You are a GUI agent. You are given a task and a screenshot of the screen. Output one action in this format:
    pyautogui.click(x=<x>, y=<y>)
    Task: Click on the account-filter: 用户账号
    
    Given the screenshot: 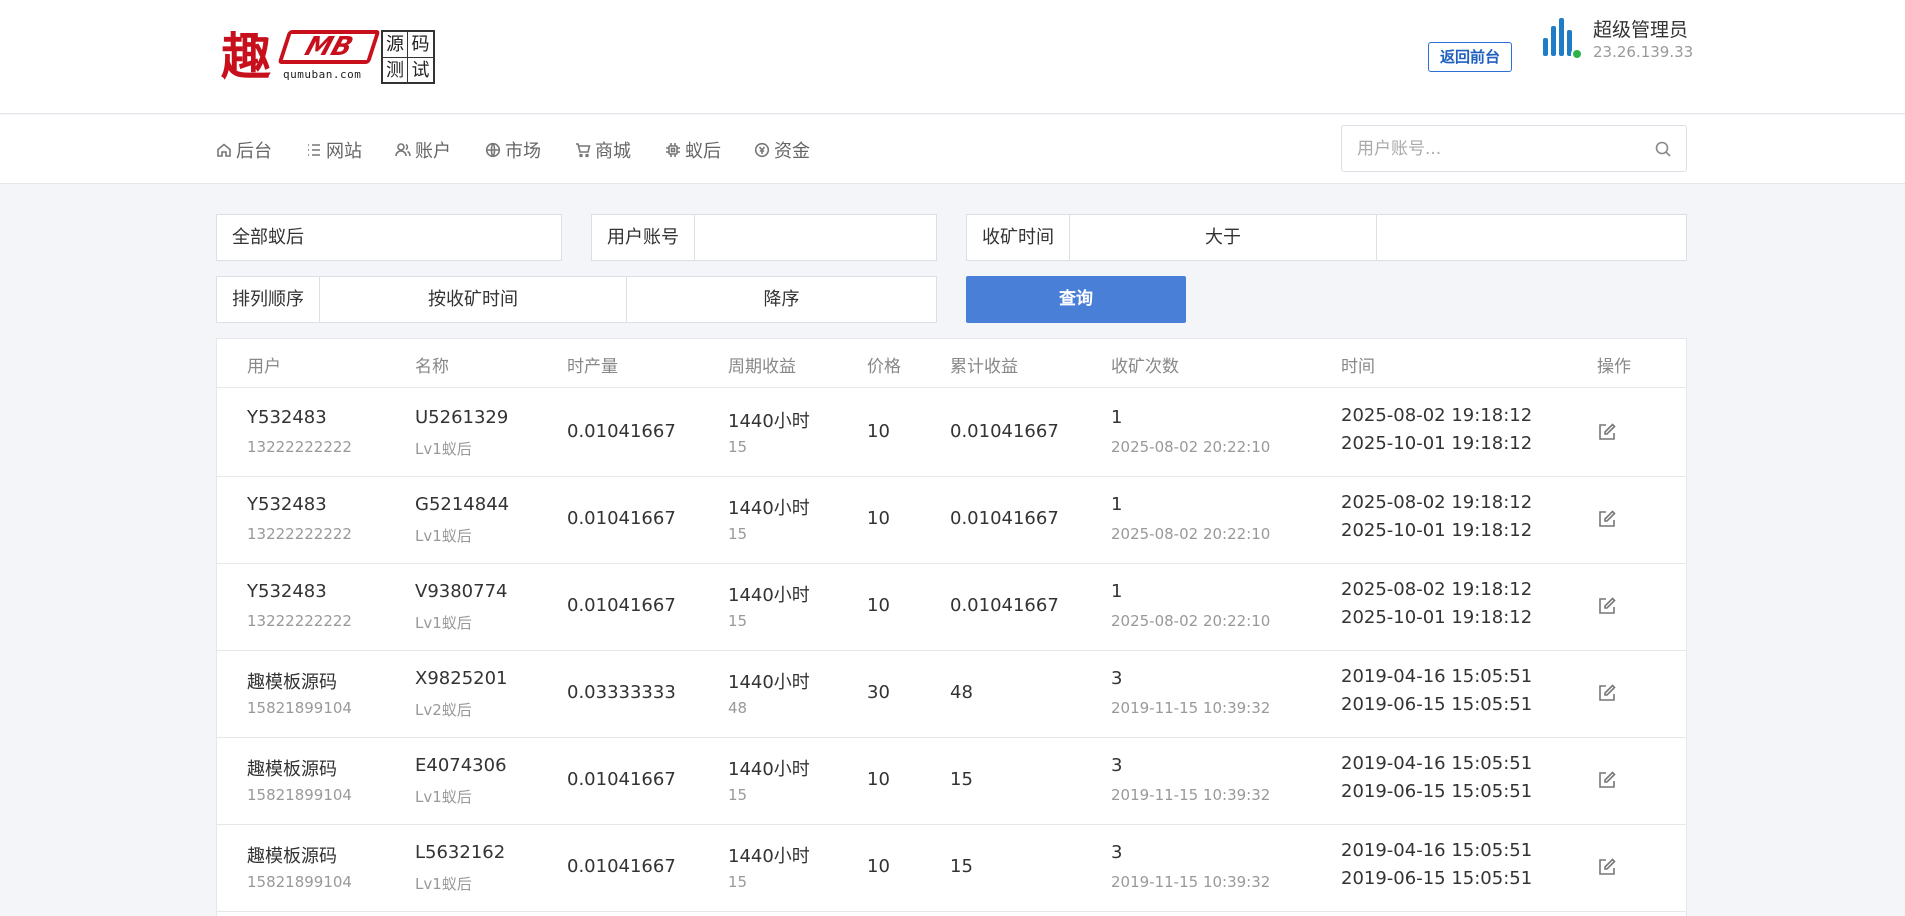 What is the action you would take?
    pyautogui.click(x=764, y=237)
    